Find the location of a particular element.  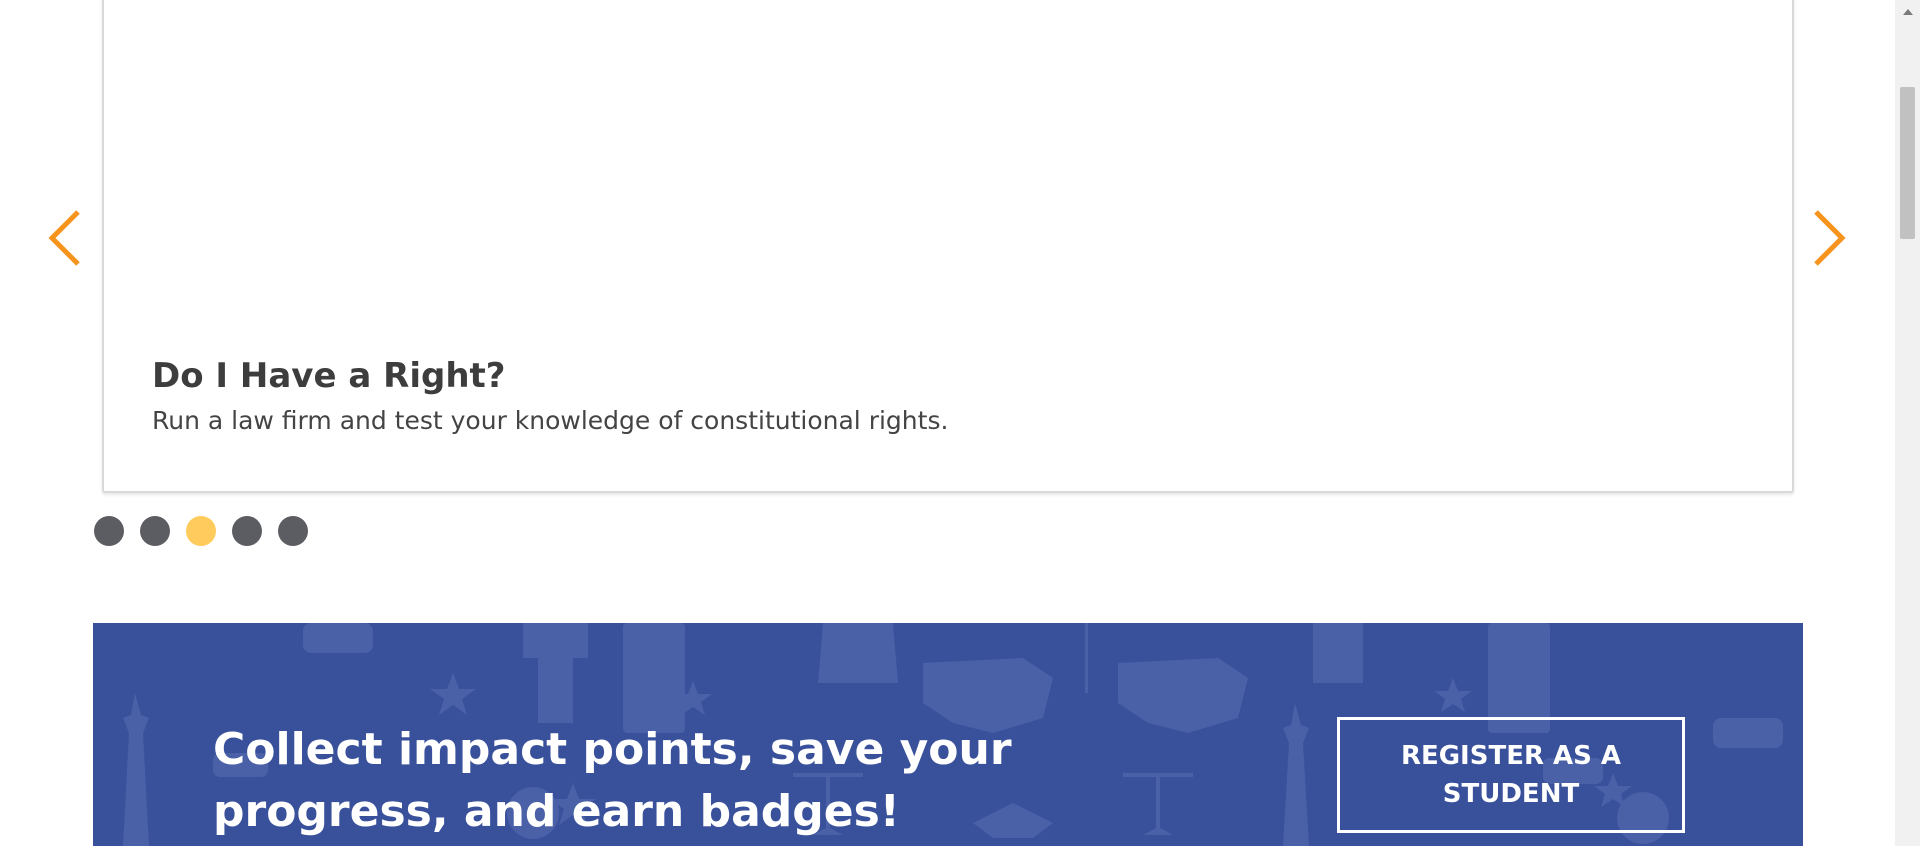

scroll-up-arrow-icon is located at coordinates (1907, 12).